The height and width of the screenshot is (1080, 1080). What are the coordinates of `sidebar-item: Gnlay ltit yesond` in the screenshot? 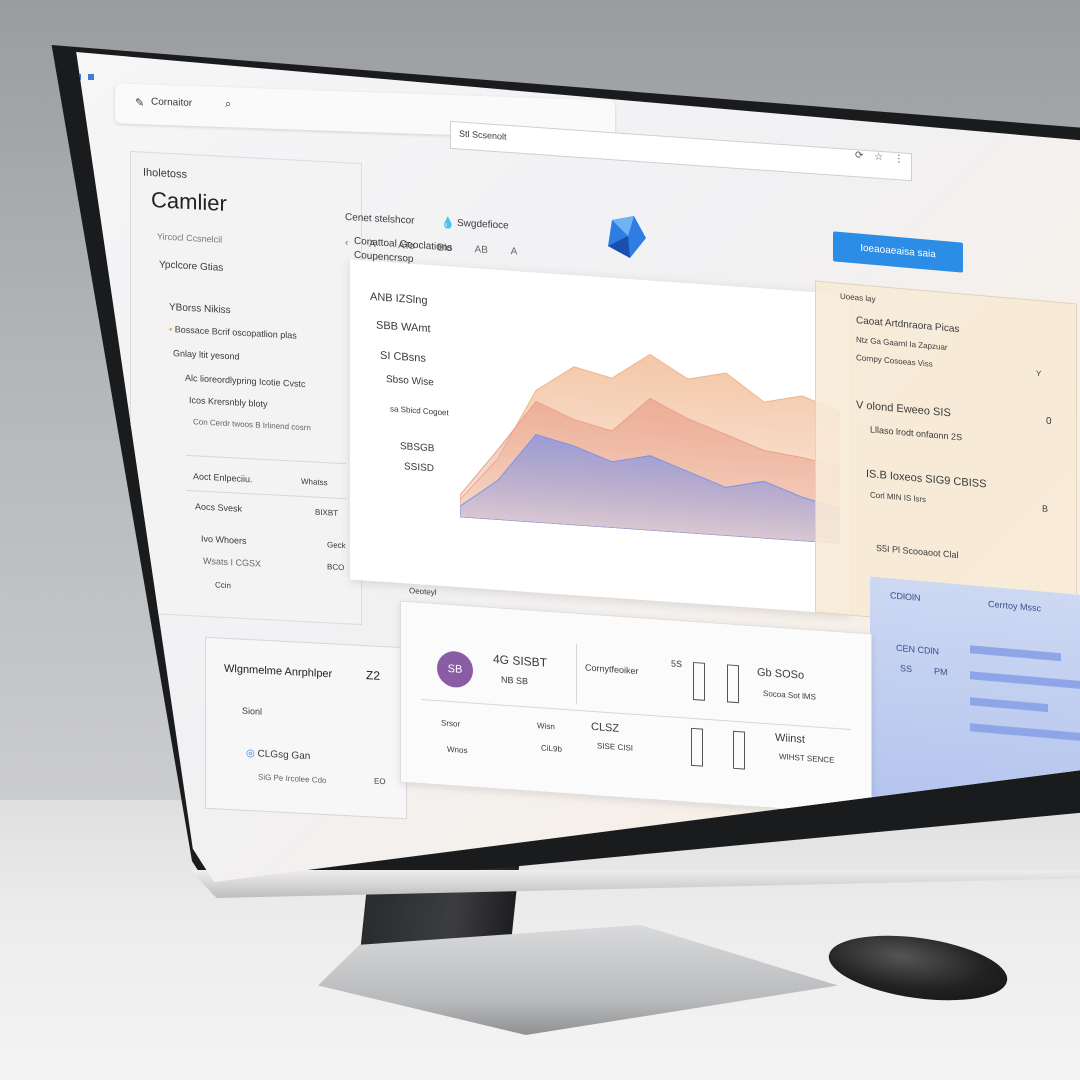 It's located at (206, 354).